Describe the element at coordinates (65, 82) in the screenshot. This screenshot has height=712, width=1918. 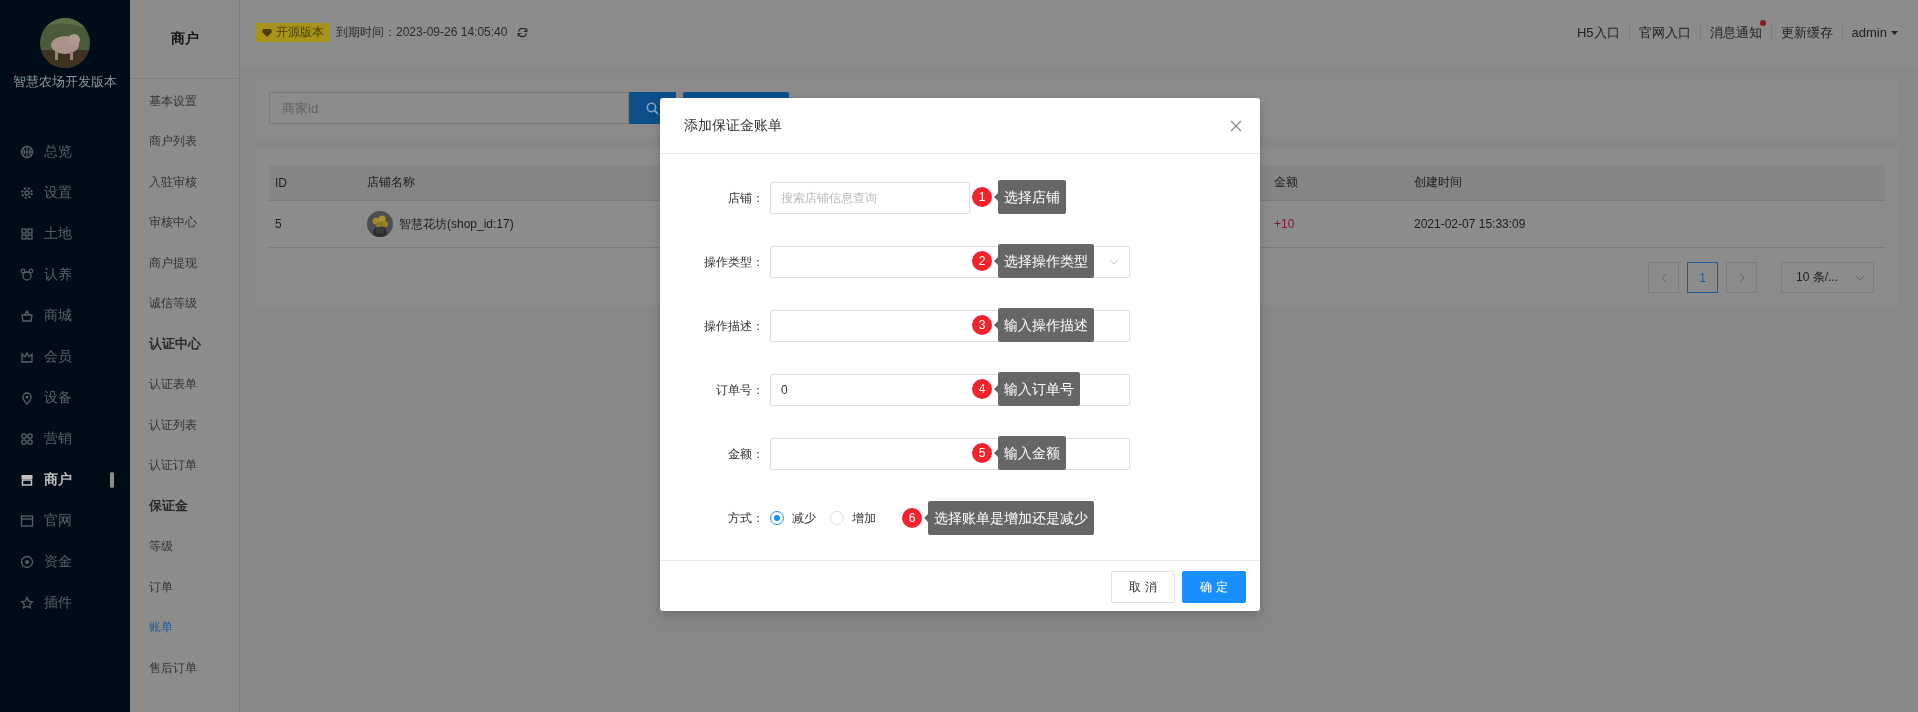
I see `brand-name: 智慧农场开发版本` at that location.